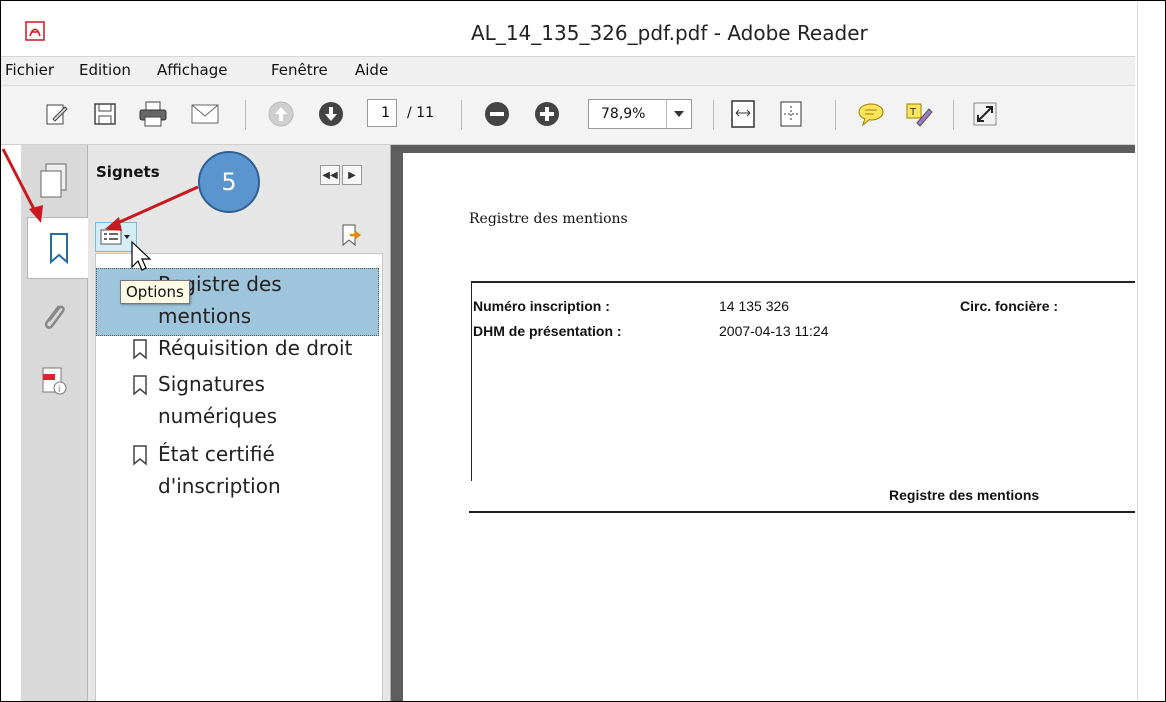 The image size is (1166, 702). What do you see at coordinates (420, 113) in the screenshot?
I see `page-total: / 11` at bounding box center [420, 113].